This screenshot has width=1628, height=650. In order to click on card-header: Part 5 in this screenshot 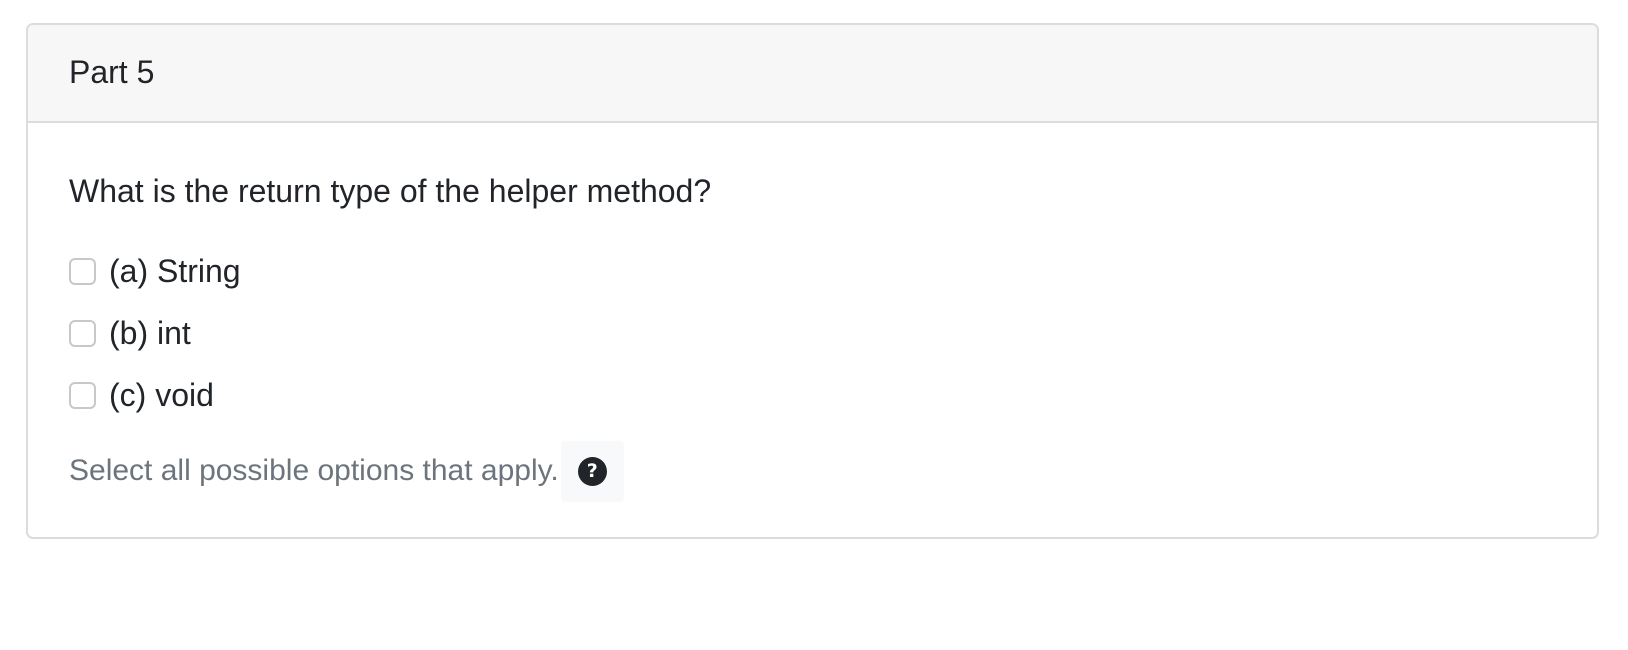, I will do `click(812, 74)`.